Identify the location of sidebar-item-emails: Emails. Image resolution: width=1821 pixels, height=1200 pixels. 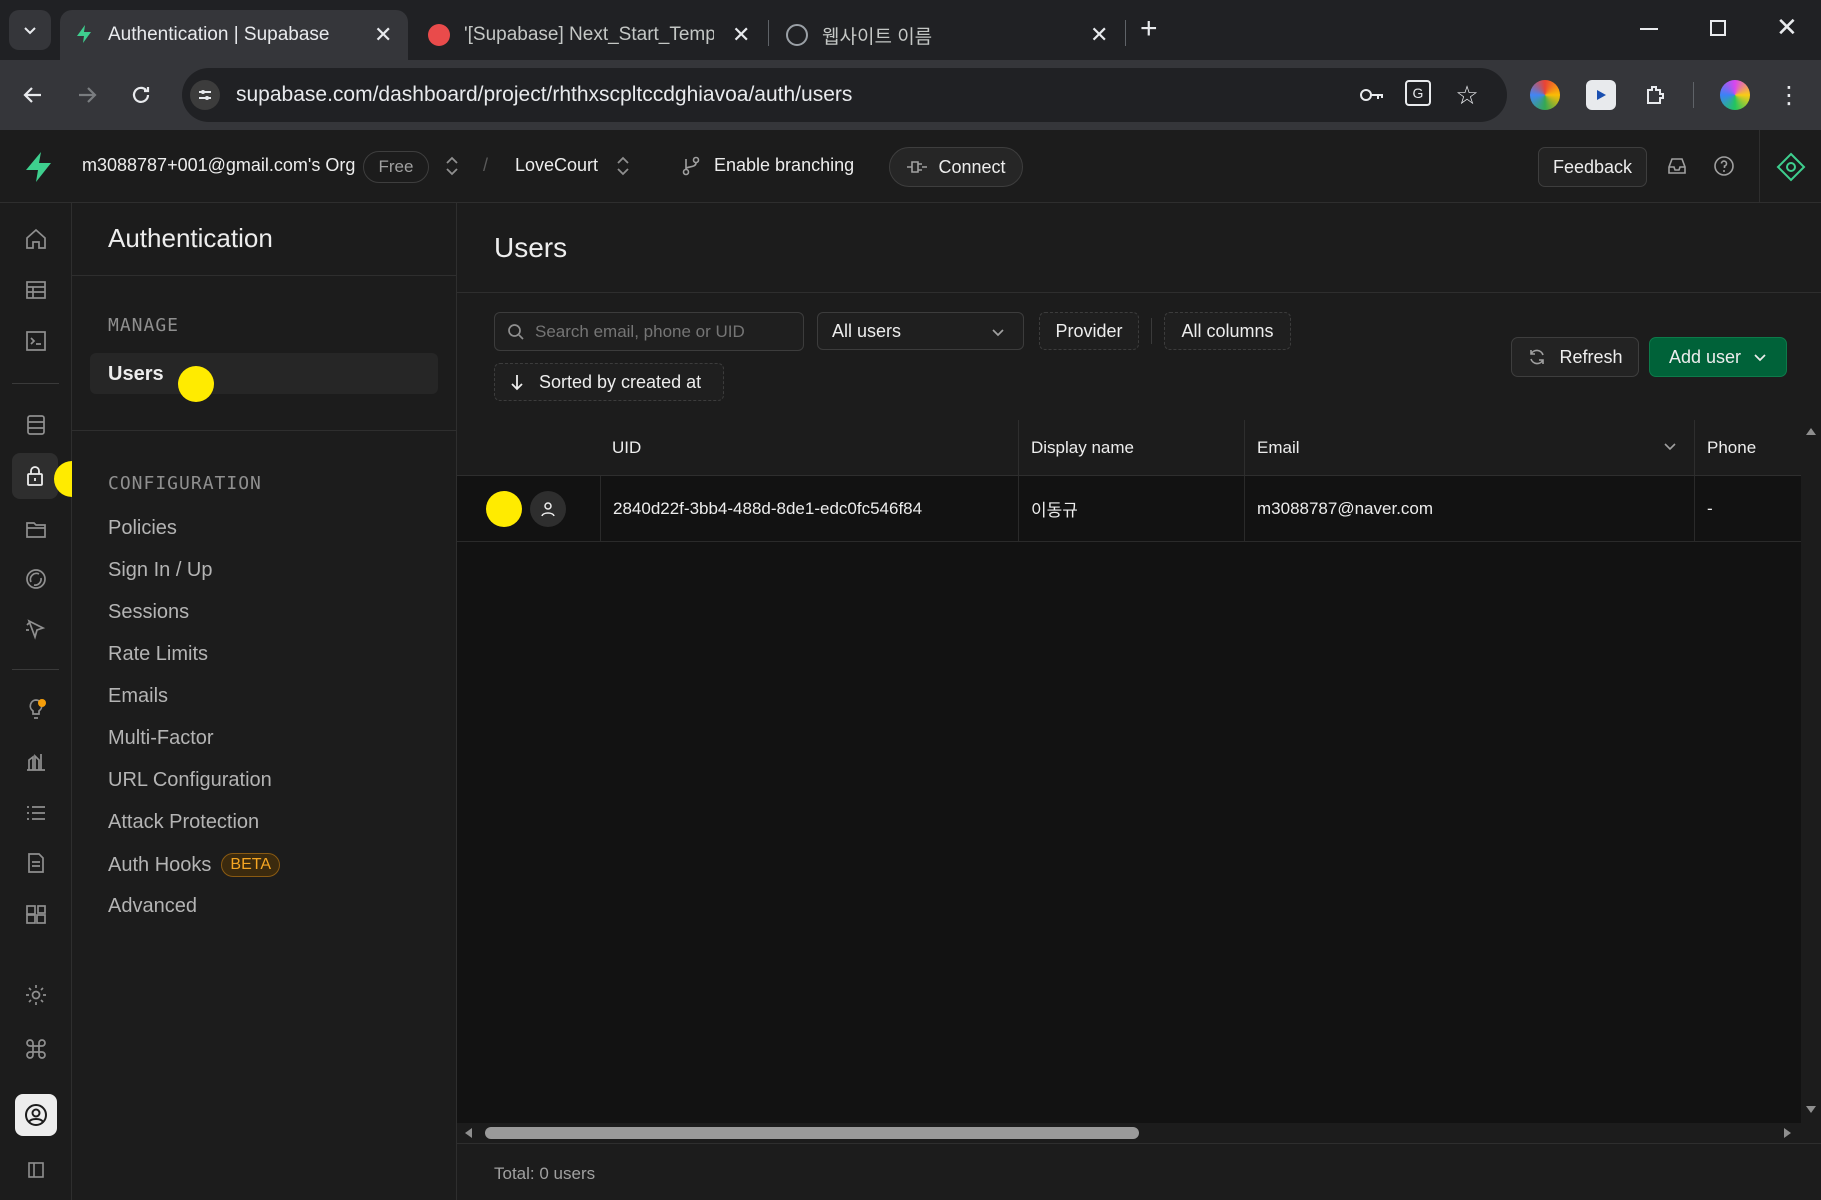
(138, 696).